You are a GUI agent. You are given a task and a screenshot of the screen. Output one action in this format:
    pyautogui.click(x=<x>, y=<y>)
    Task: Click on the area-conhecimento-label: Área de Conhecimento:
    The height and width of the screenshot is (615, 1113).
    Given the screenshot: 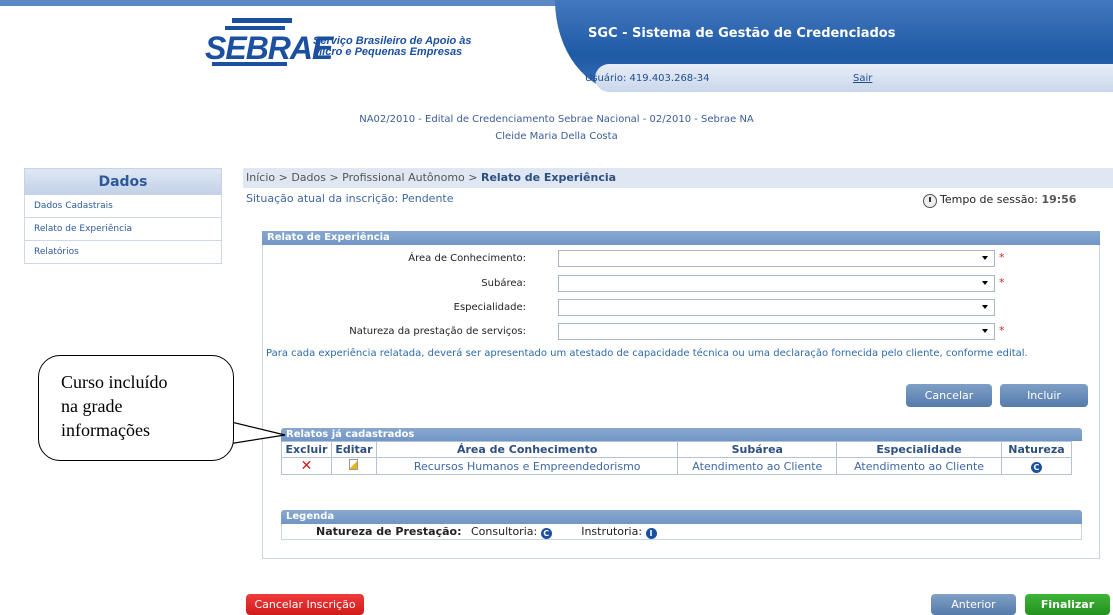 What is the action you would take?
    pyautogui.click(x=467, y=258)
    